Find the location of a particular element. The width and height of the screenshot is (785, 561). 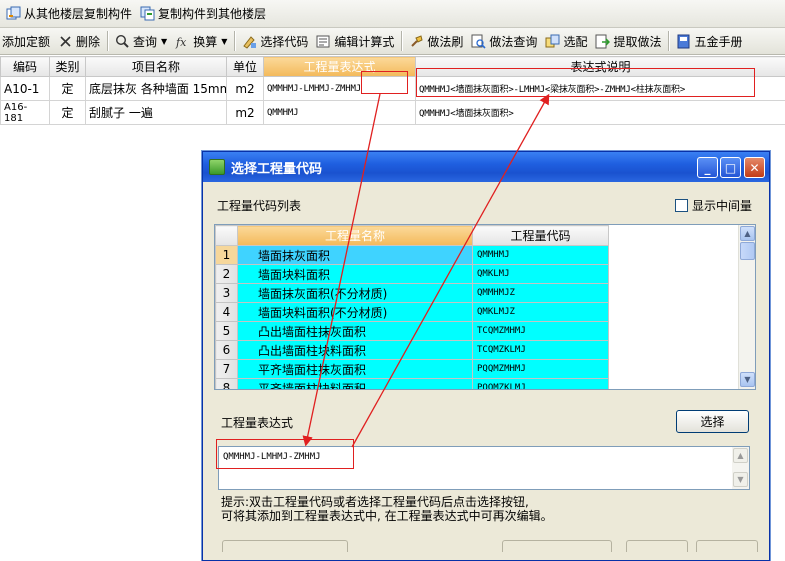

quantity-code: TCQMZMHMJ is located at coordinates (541, 331).